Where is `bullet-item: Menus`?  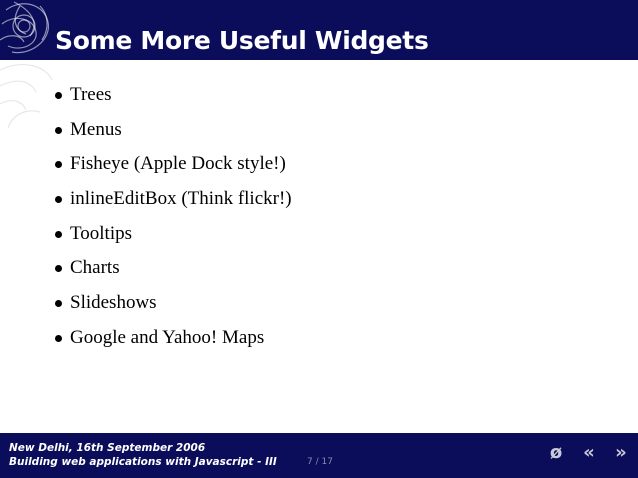
bullet-item: Menus is located at coordinates (172, 134).